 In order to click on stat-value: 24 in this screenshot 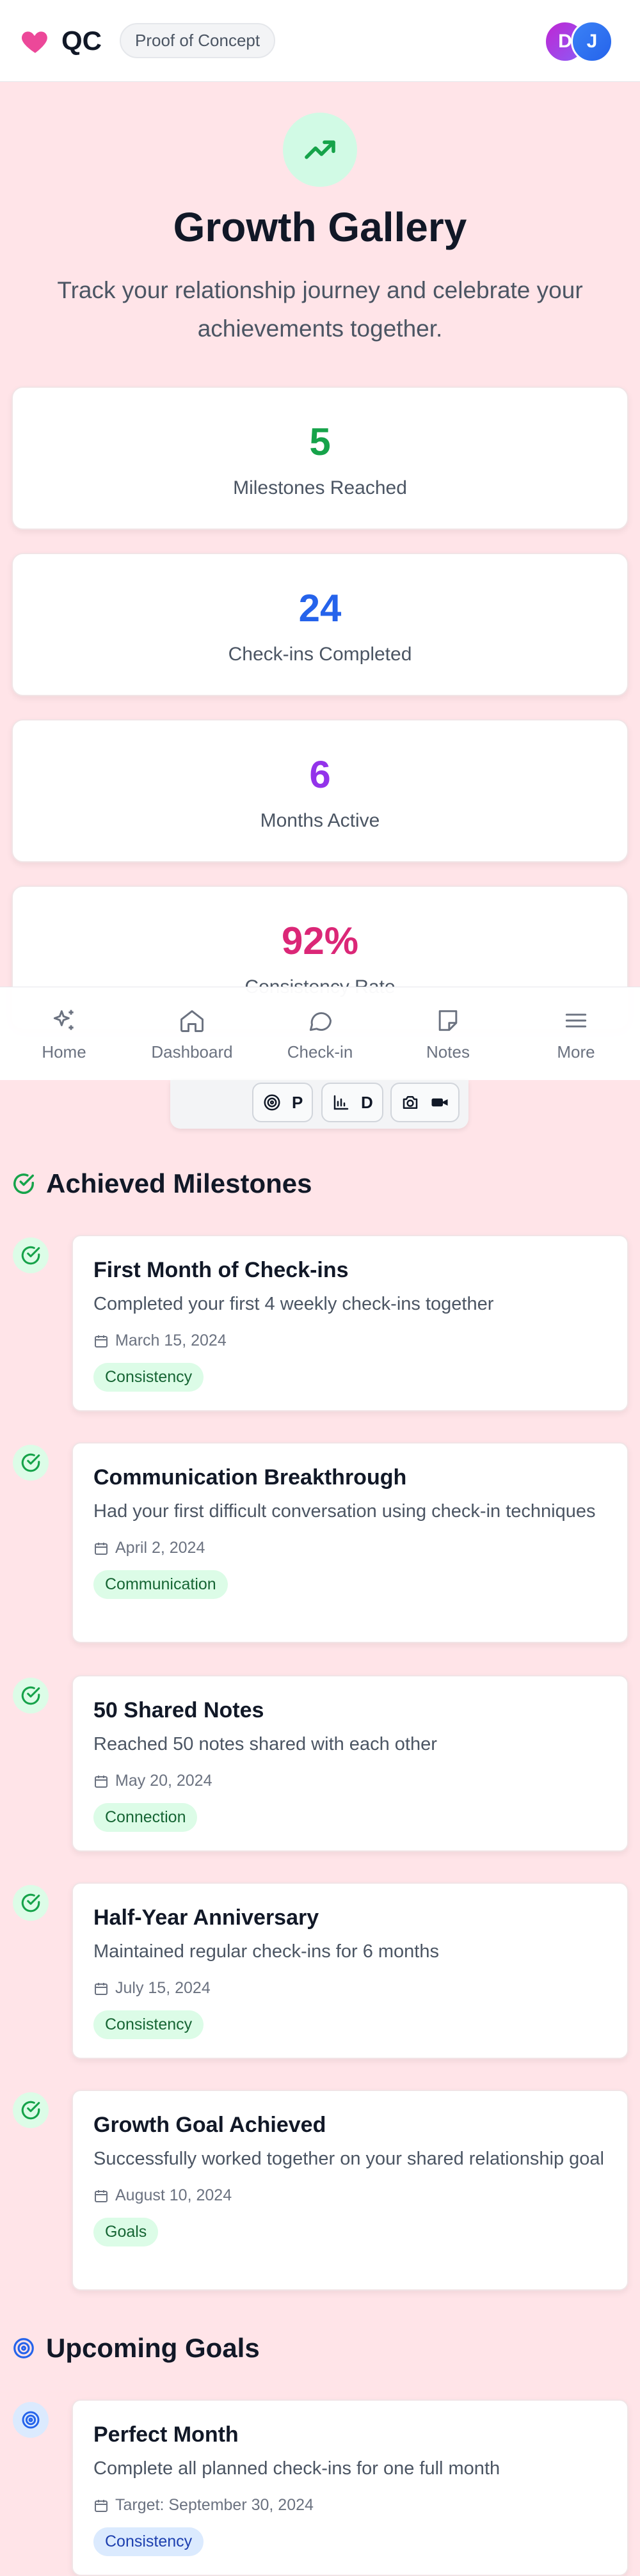, I will do `click(320, 608)`.